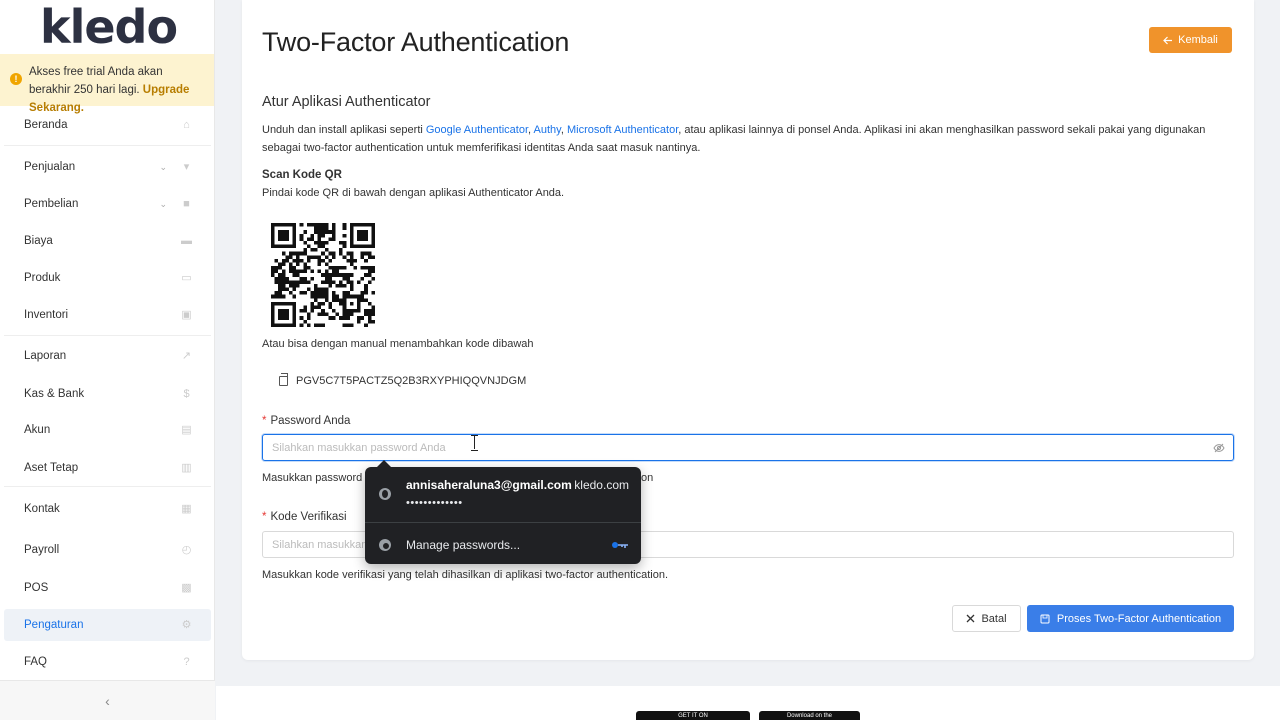 This screenshot has height=720, width=1280. Describe the element at coordinates (477, 130) in the screenshot. I see `google-authenticator-link: Google Authenticator` at that location.